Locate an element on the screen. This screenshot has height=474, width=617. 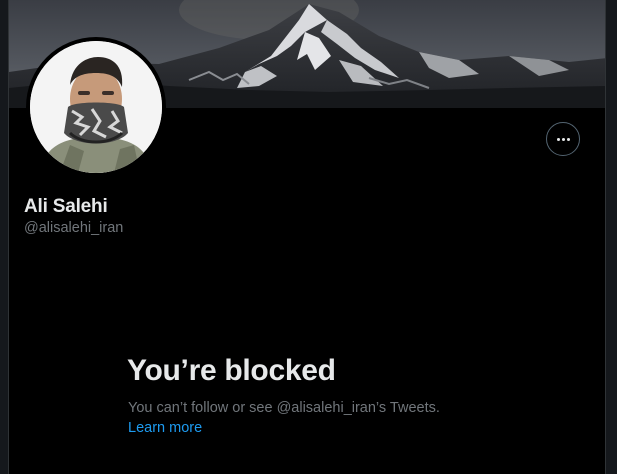
avatar-image is located at coordinates (96, 107).